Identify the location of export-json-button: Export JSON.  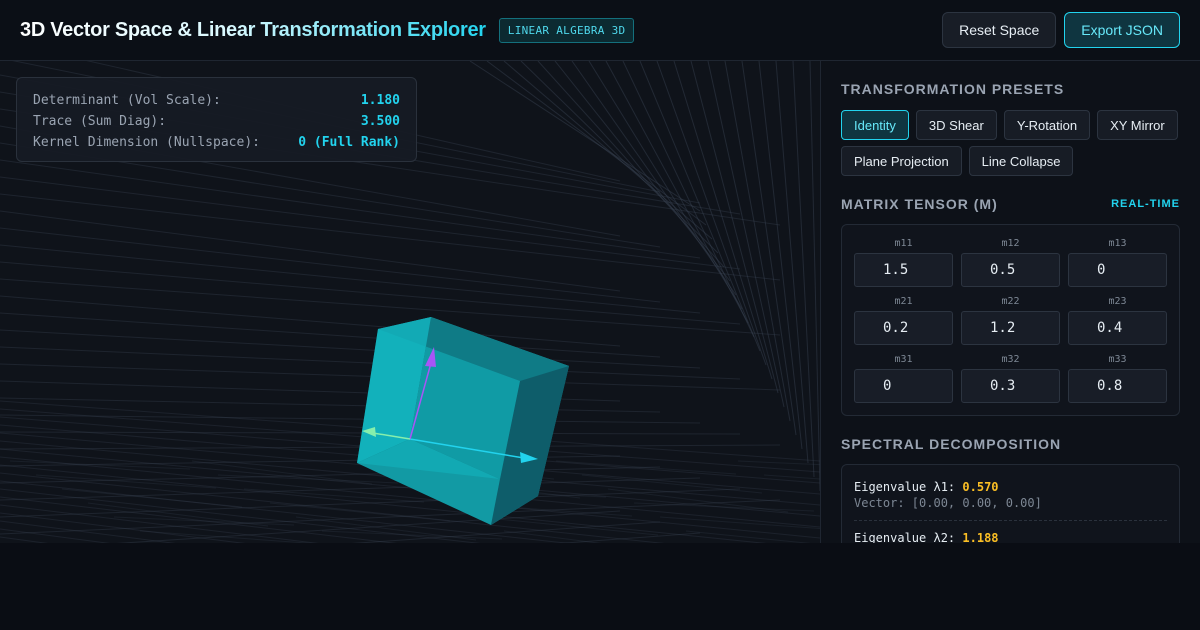
(1122, 30).